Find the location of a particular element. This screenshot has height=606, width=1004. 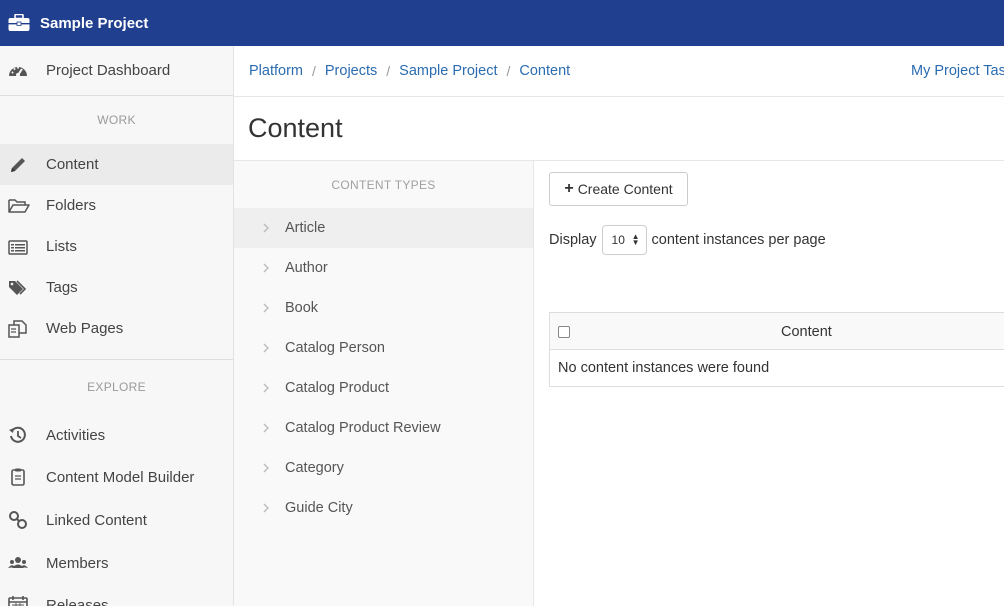

content-type-label: Article is located at coordinates (305, 228).